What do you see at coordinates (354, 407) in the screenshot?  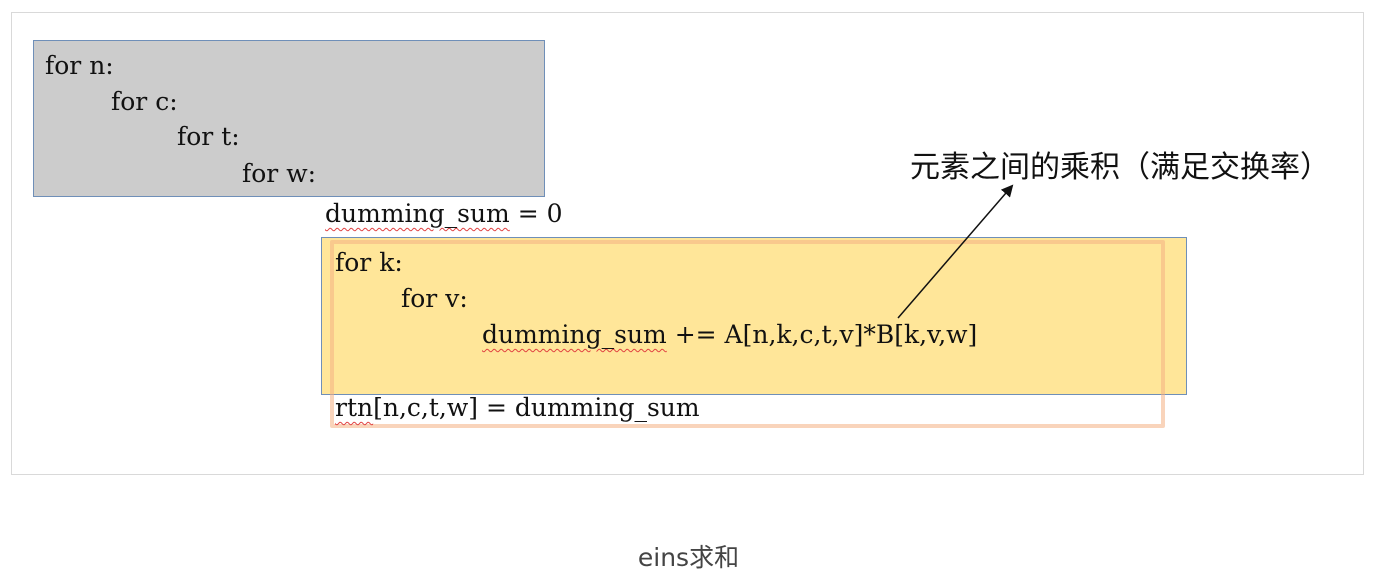 I see `result-var: rtn` at bounding box center [354, 407].